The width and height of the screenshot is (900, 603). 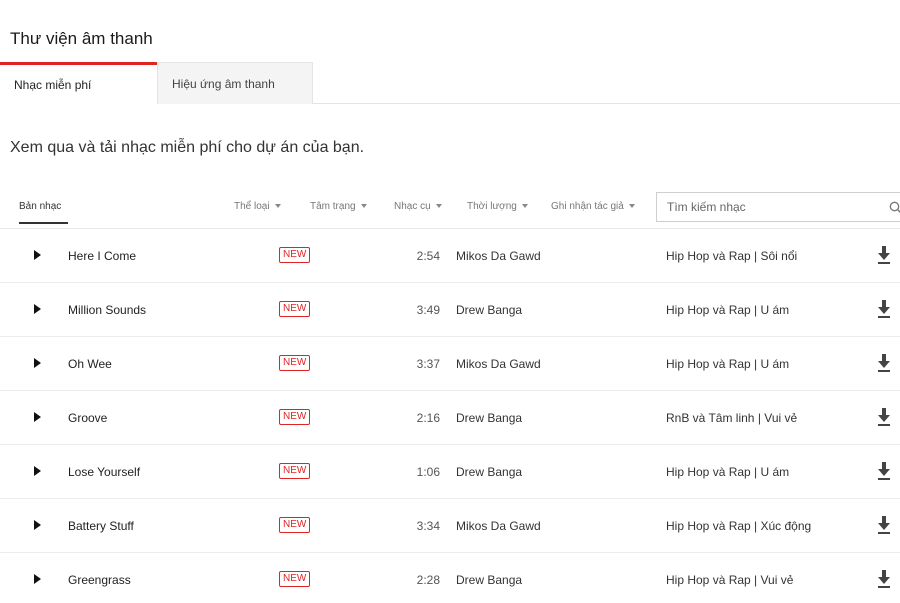 What do you see at coordinates (894, 208) in the screenshot?
I see `search-icon` at bounding box center [894, 208].